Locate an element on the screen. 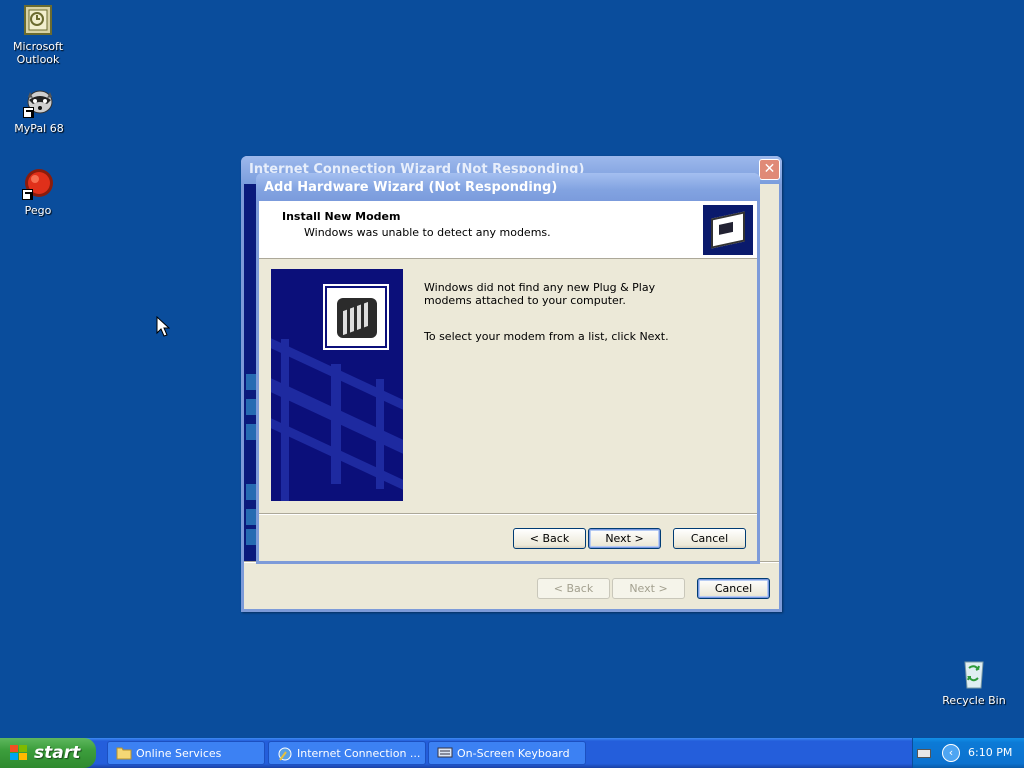 The height and width of the screenshot is (768, 1024). recycle-bin-icon is located at coordinates (974, 674).